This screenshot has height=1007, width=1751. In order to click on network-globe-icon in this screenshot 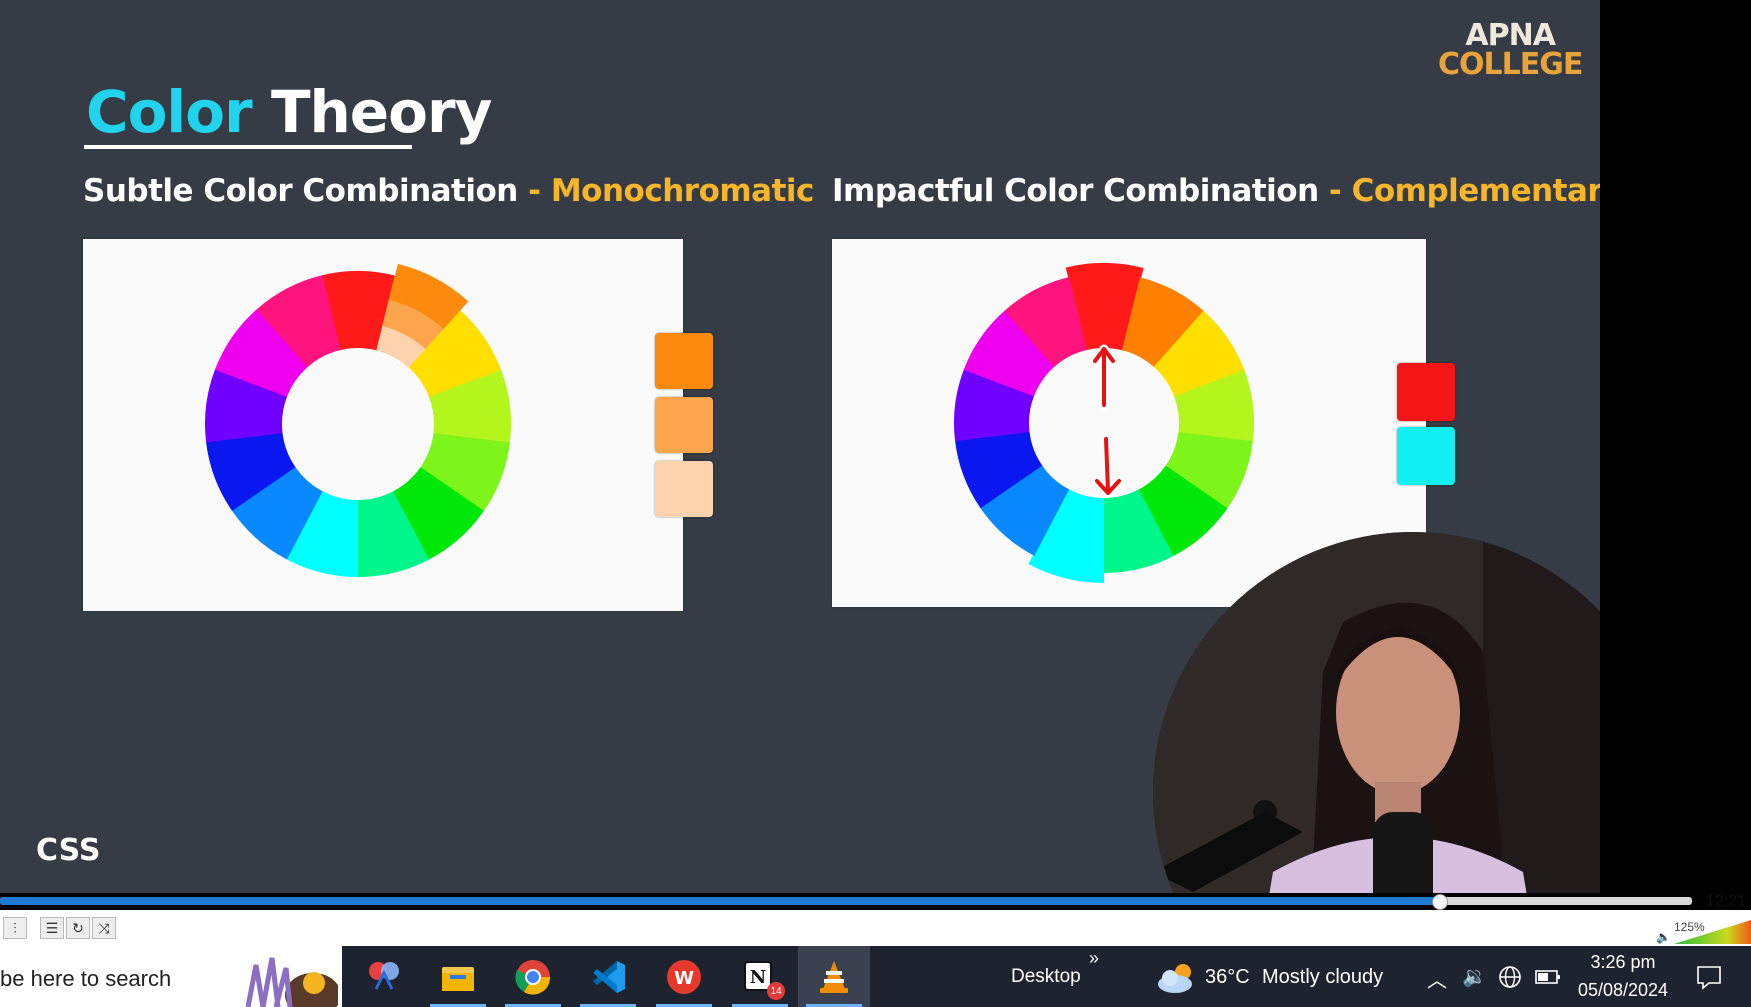, I will do `click(1510, 977)`.